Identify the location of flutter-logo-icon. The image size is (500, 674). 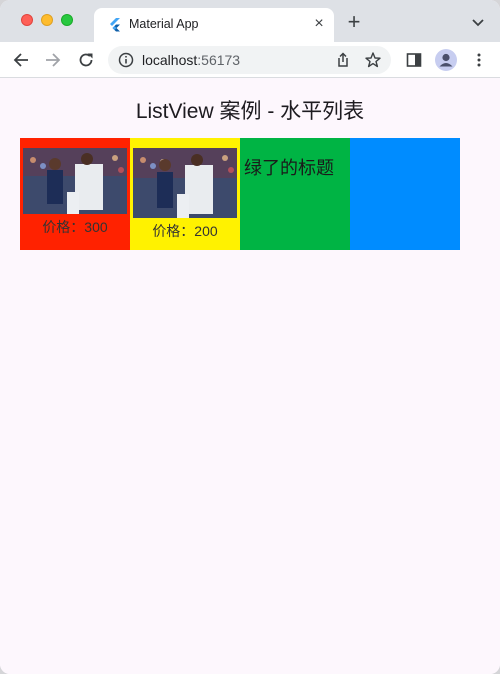
(115, 25).